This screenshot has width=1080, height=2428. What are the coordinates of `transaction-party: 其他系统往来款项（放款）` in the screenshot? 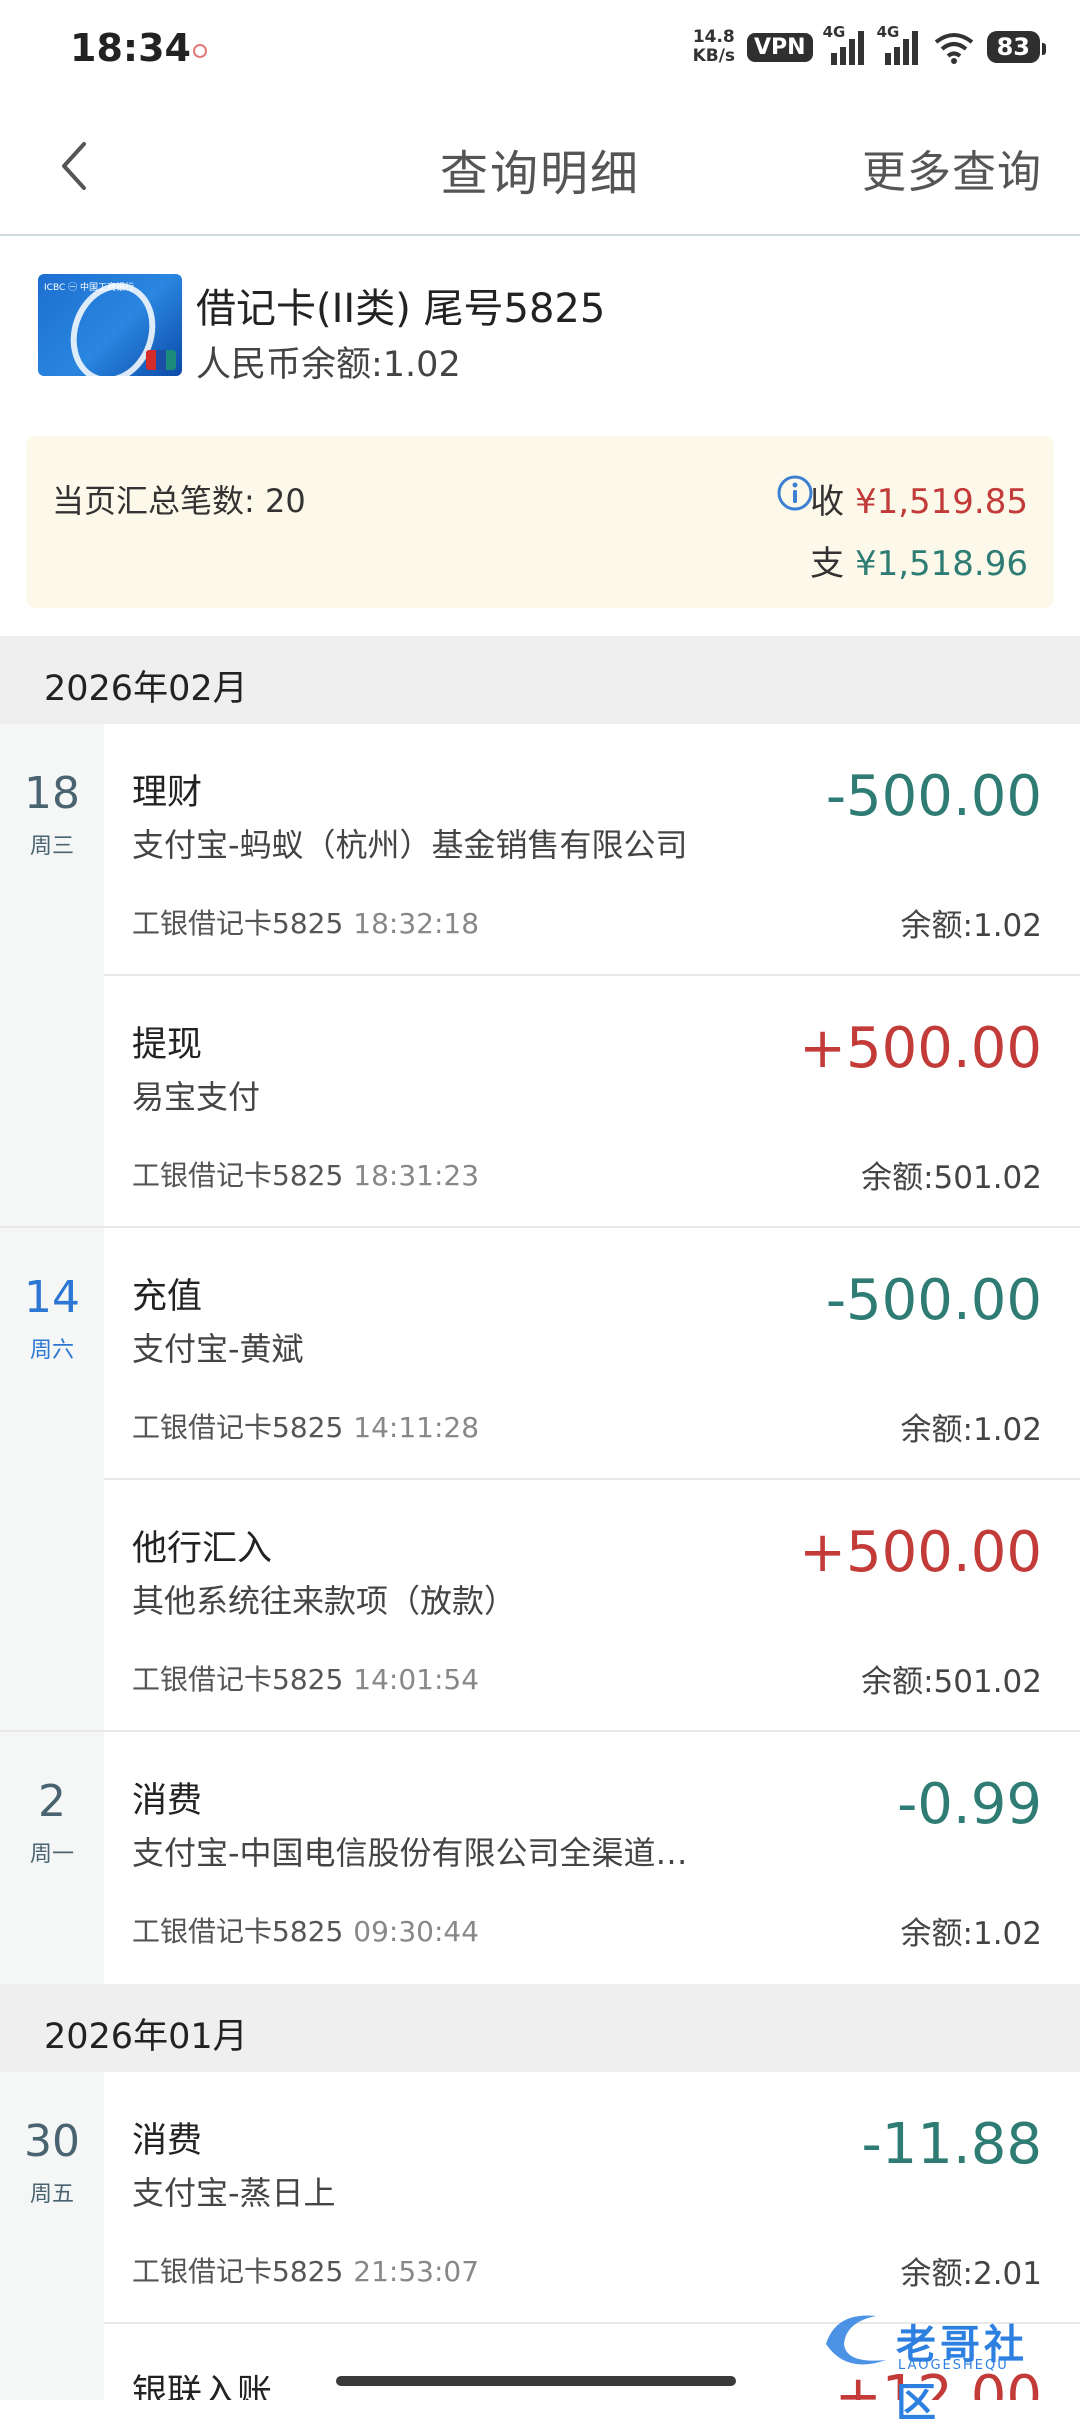 It's located at (324, 1601).